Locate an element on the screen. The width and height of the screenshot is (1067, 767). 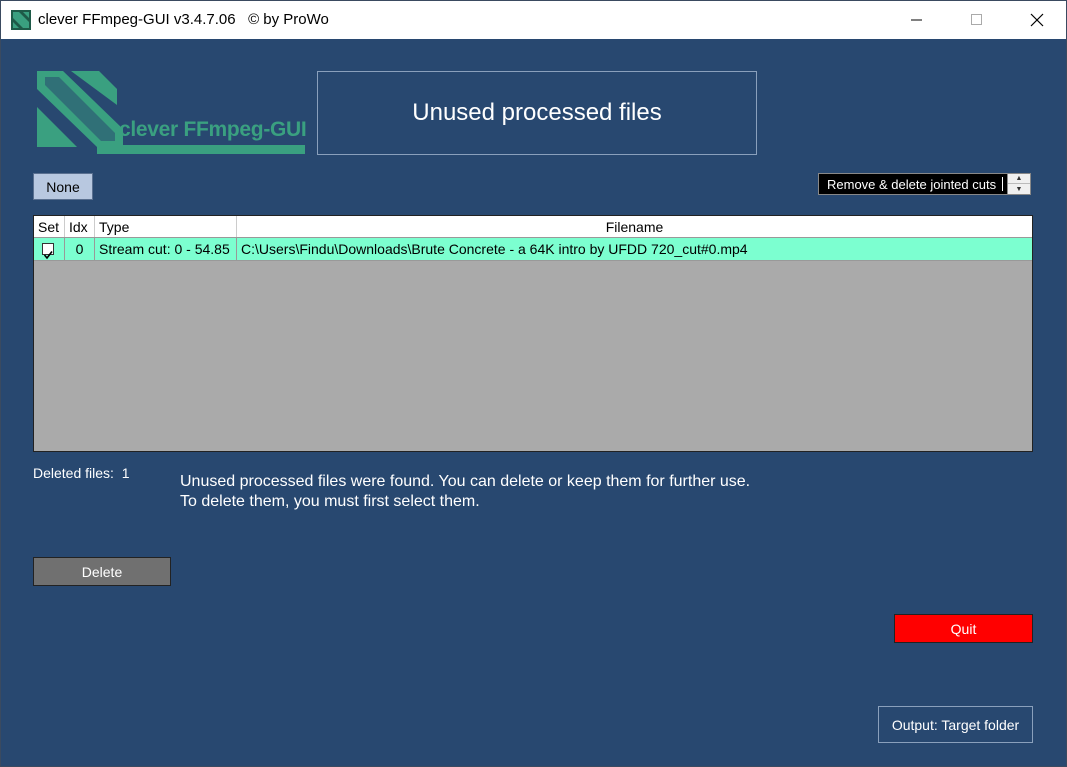
maximize-icon is located at coordinates (976, 19).